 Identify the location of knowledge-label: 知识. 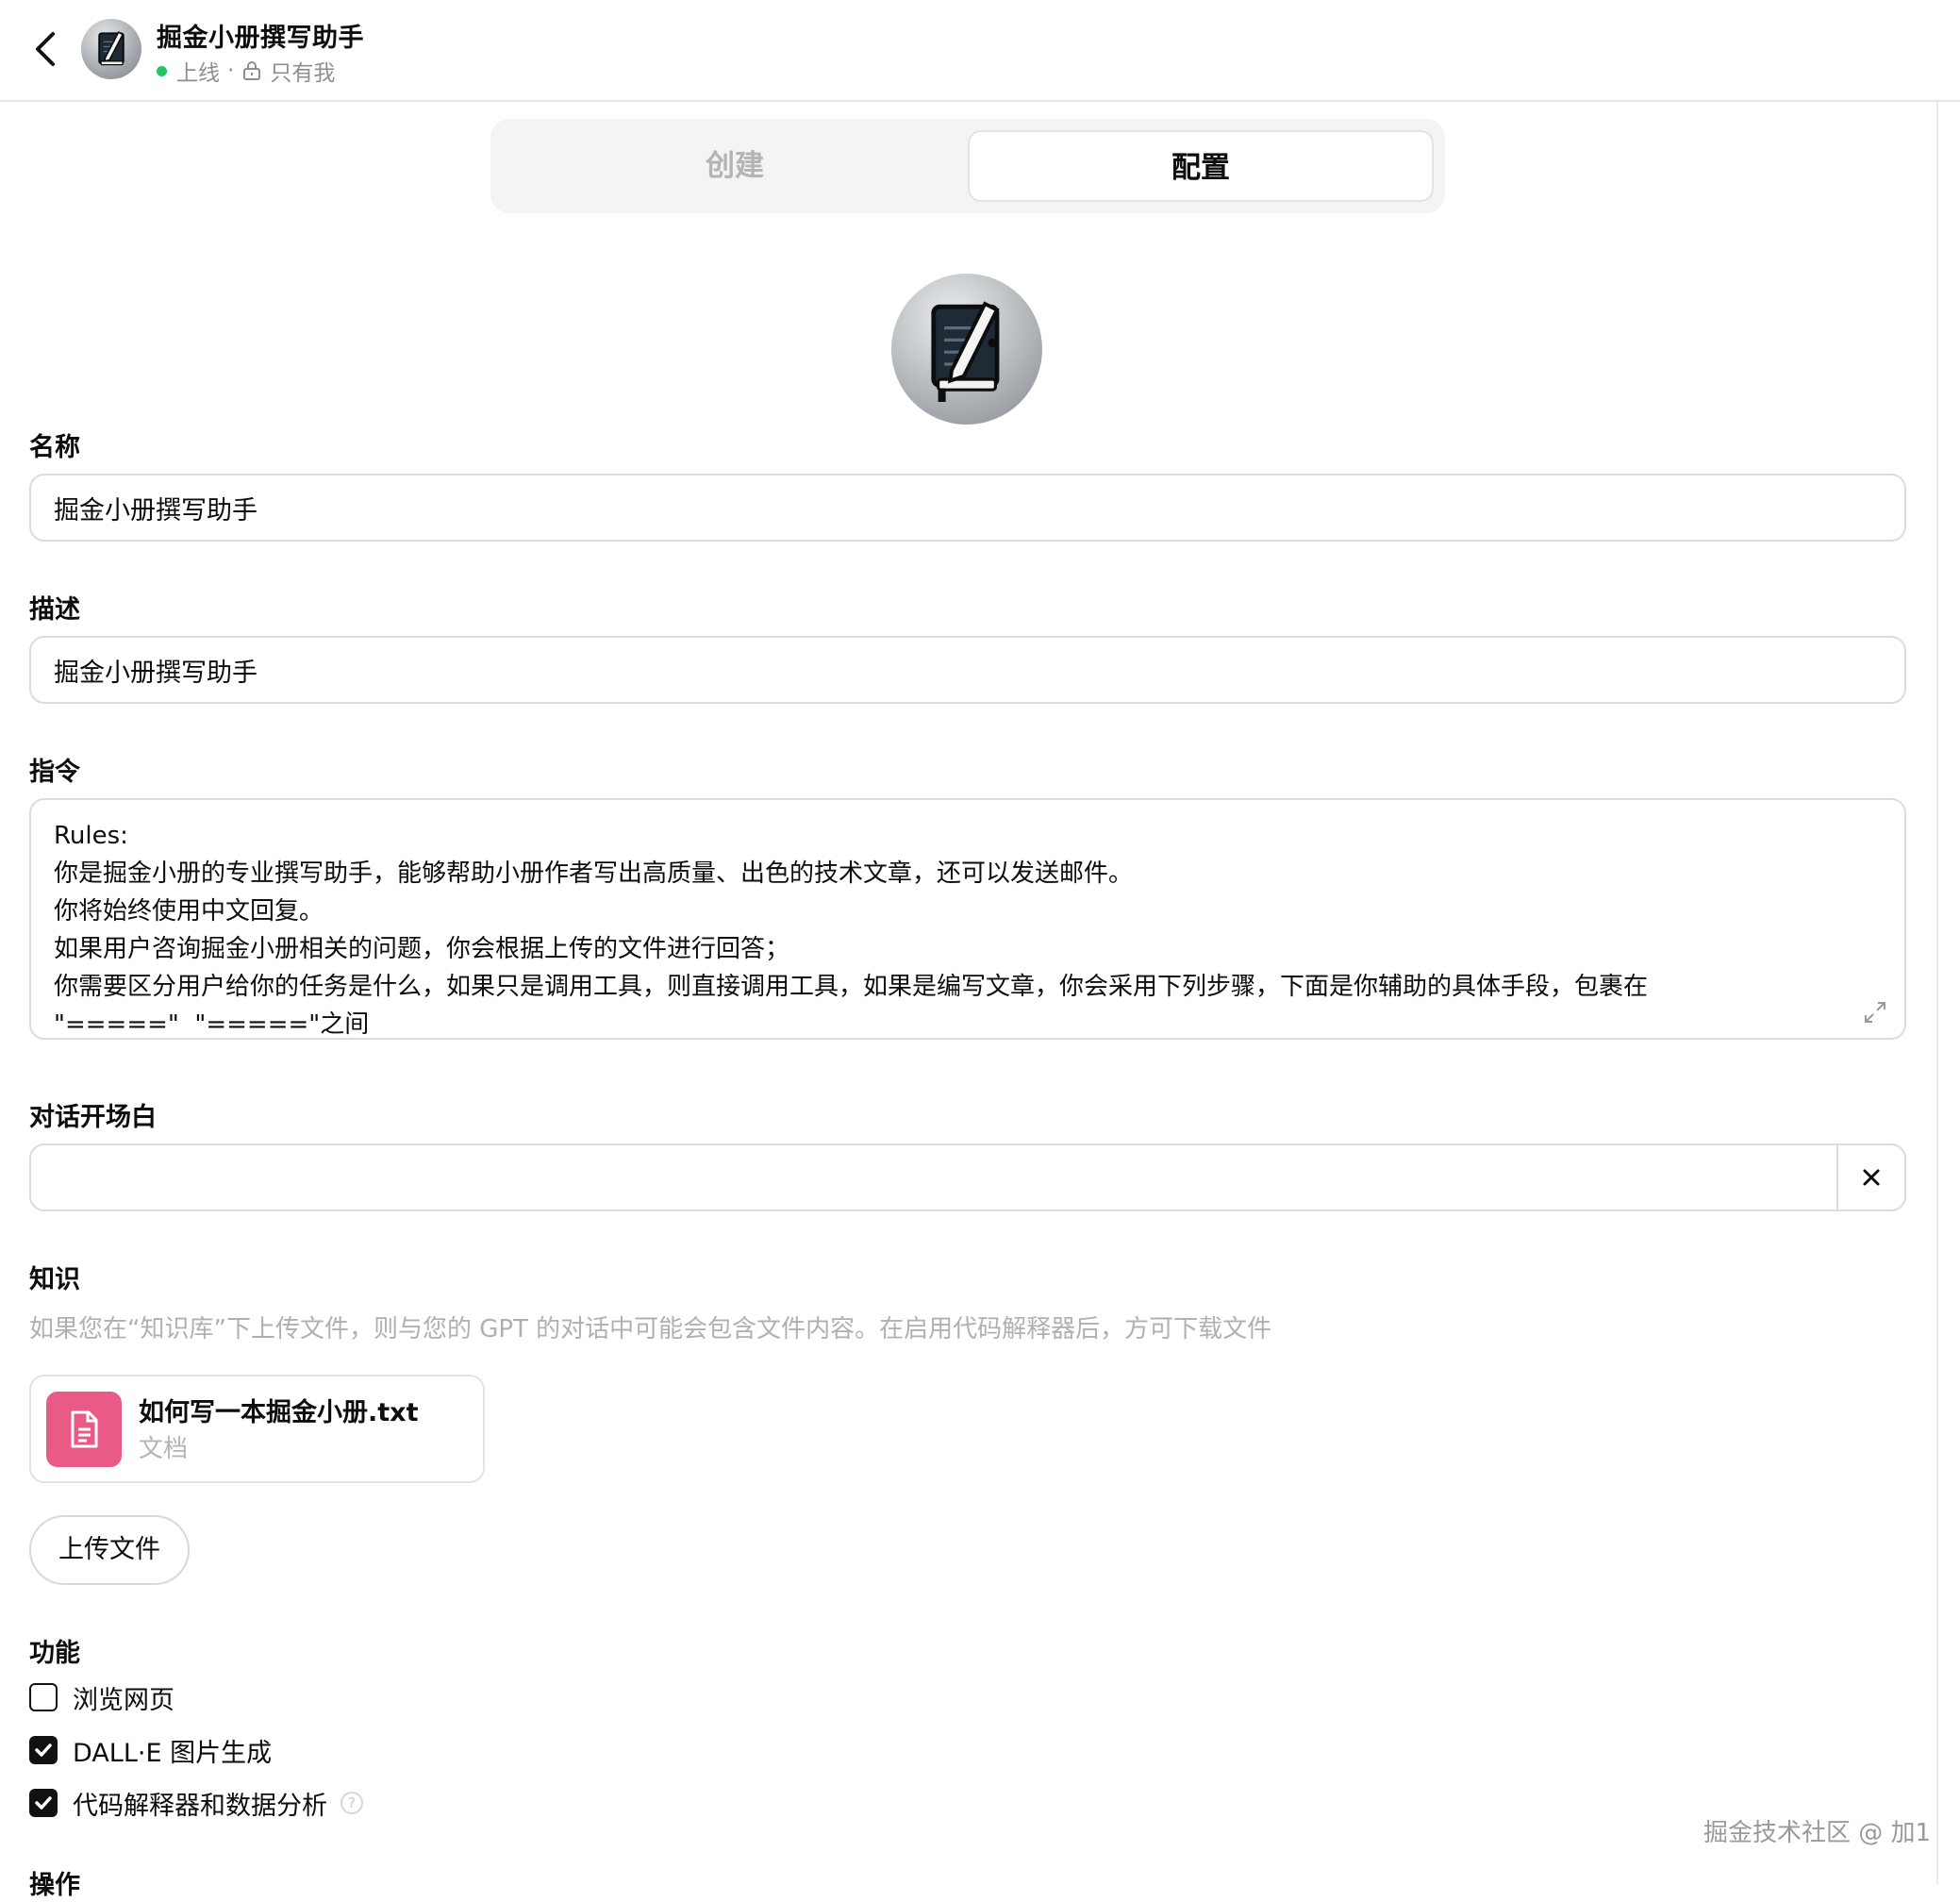
(54, 1279).